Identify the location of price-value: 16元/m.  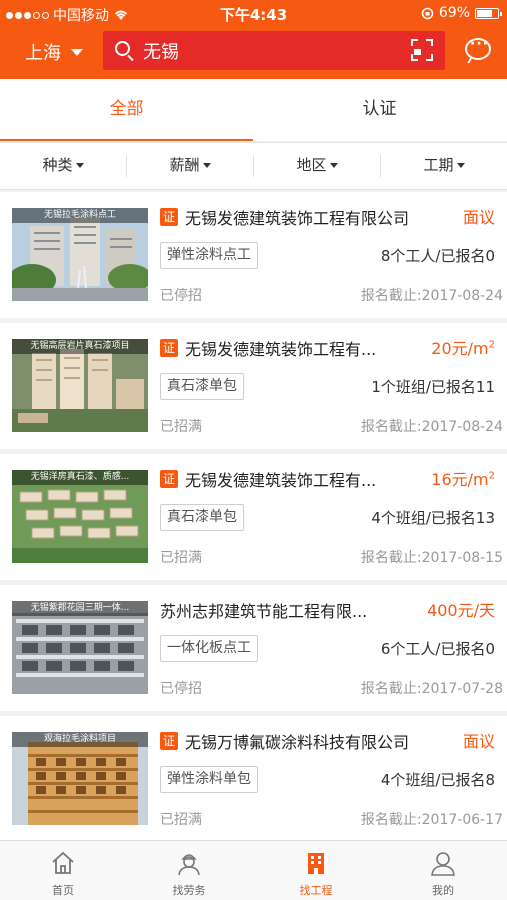
(460, 479).